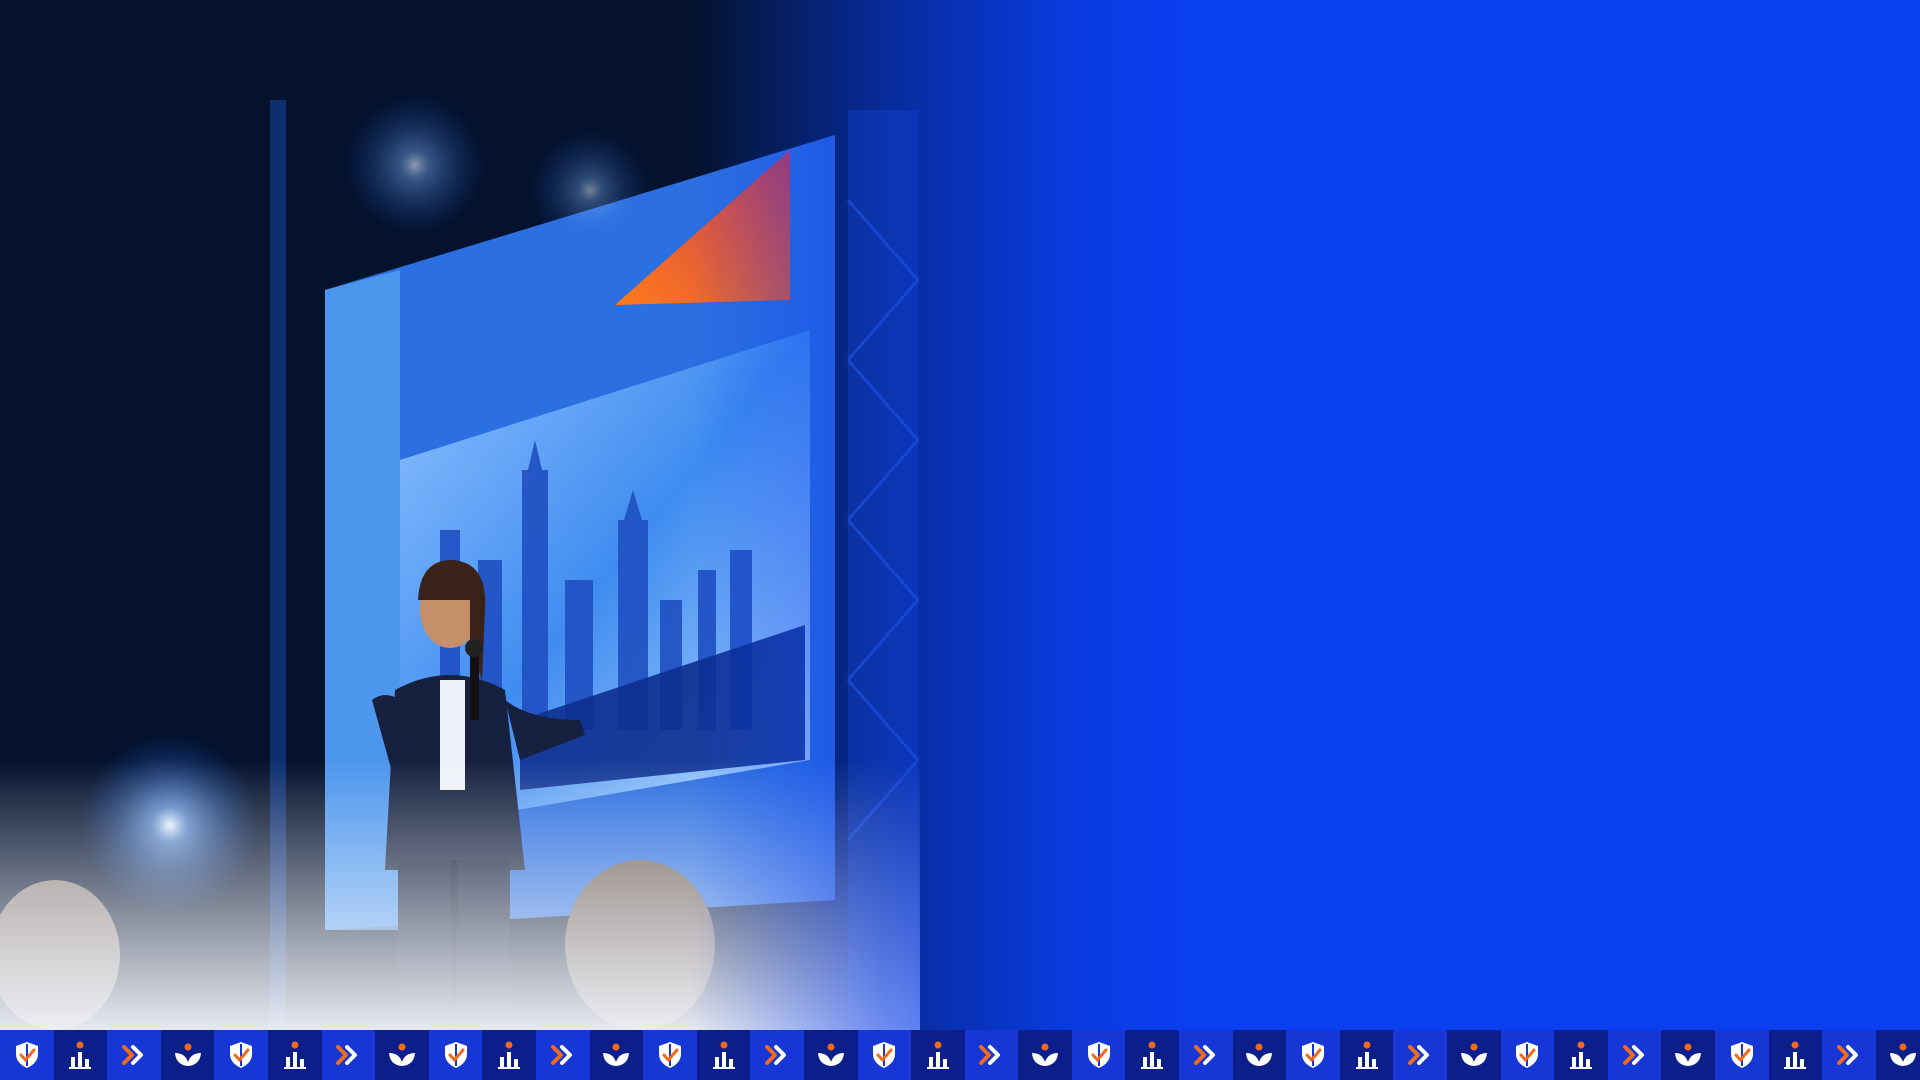  I want to click on icon-pattern-strip, so click(960, 1055).